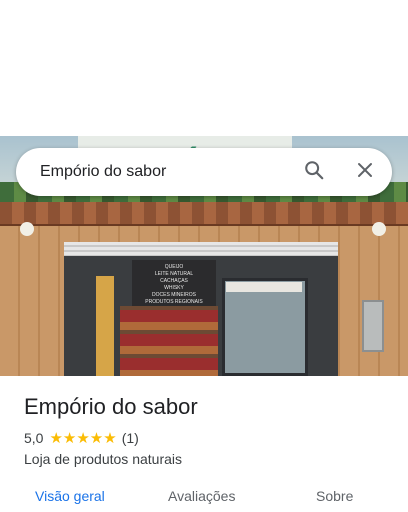 The width and height of the screenshot is (408, 512). Describe the element at coordinates (204, 214) in the screenshot. I see `photo-roof` at that location.